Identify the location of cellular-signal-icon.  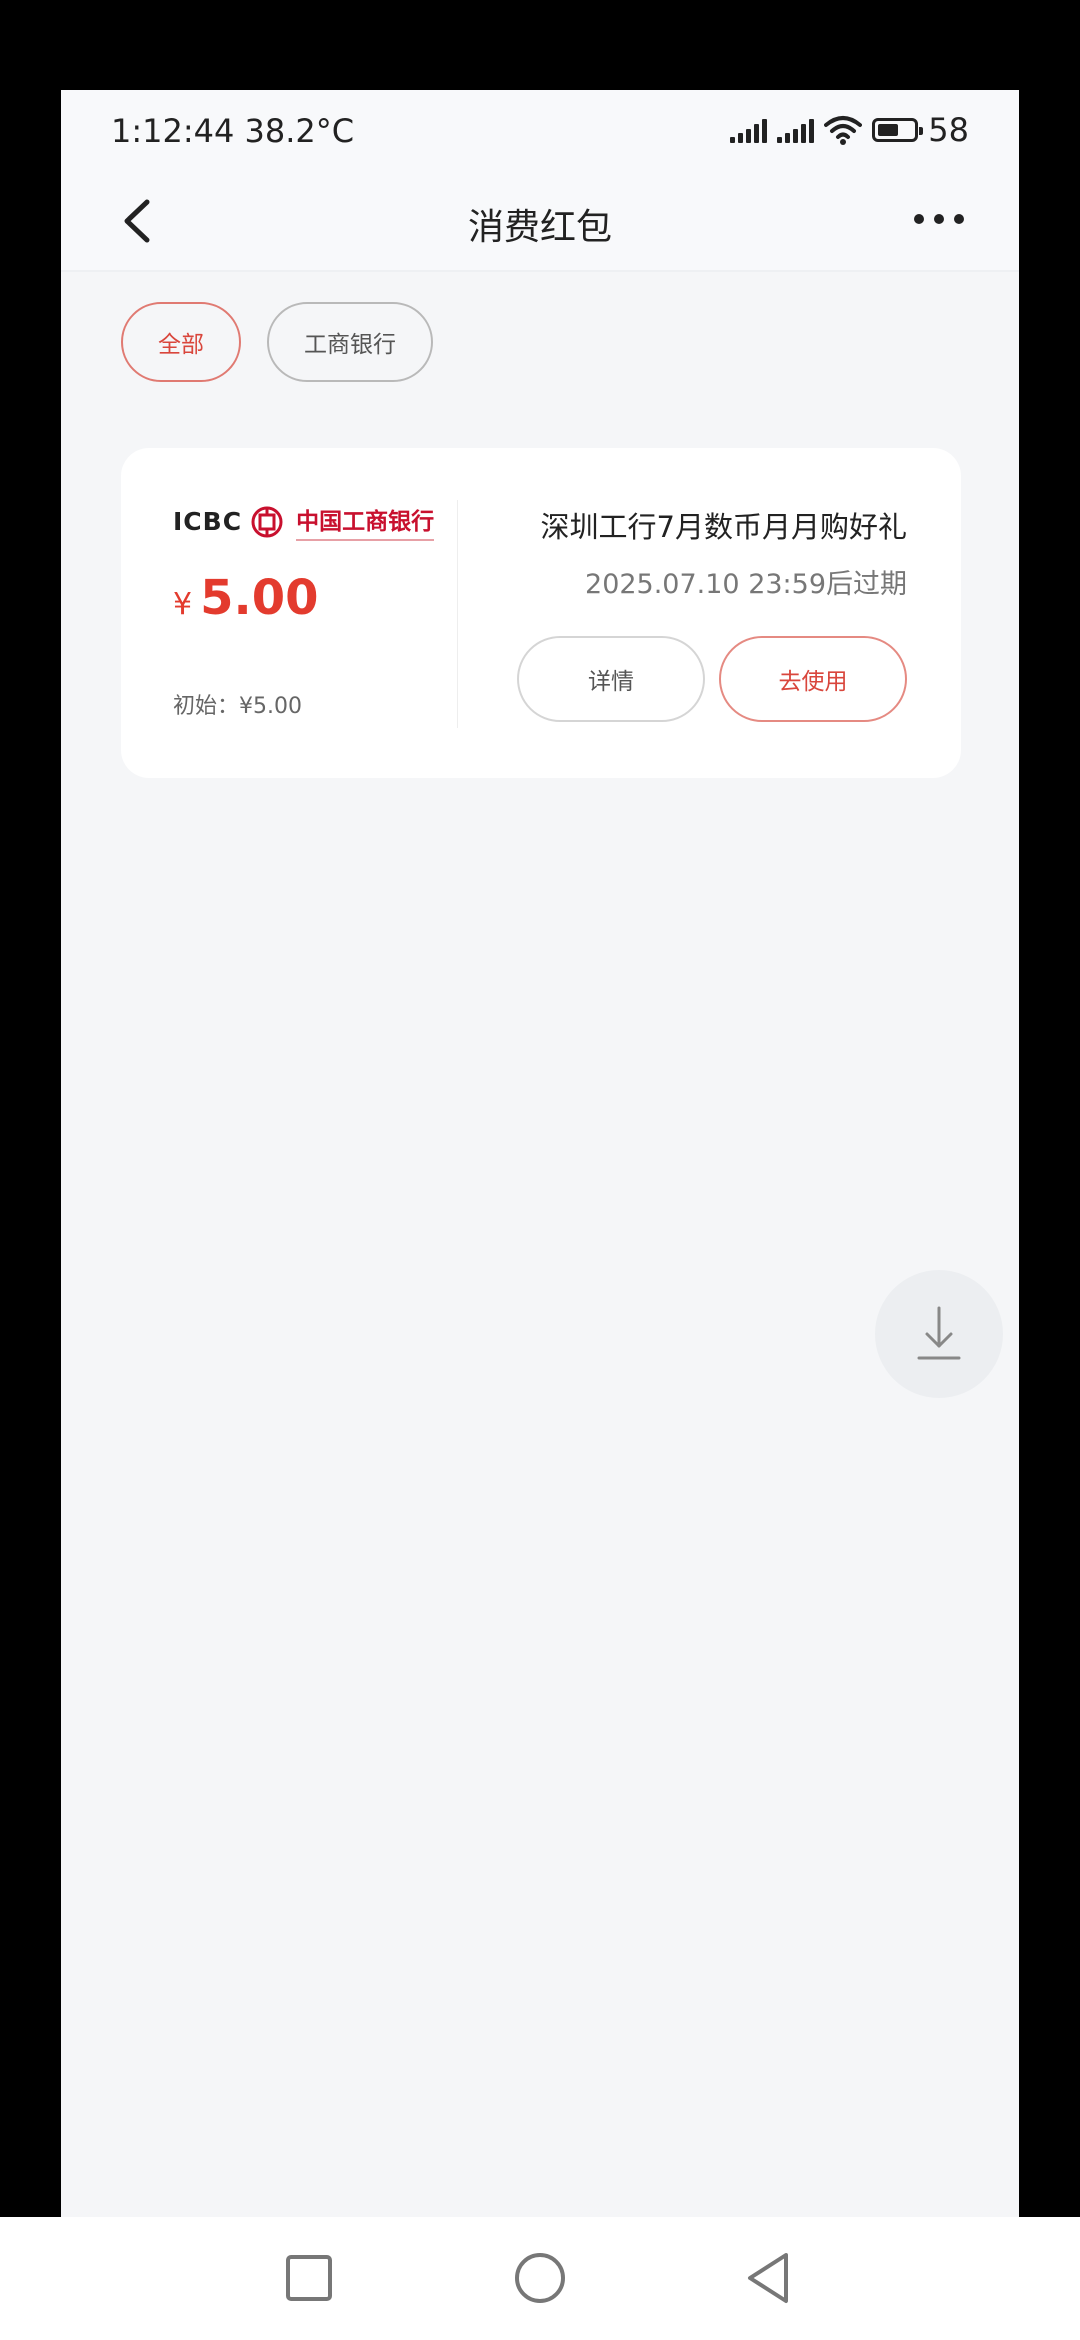
(749, 130).